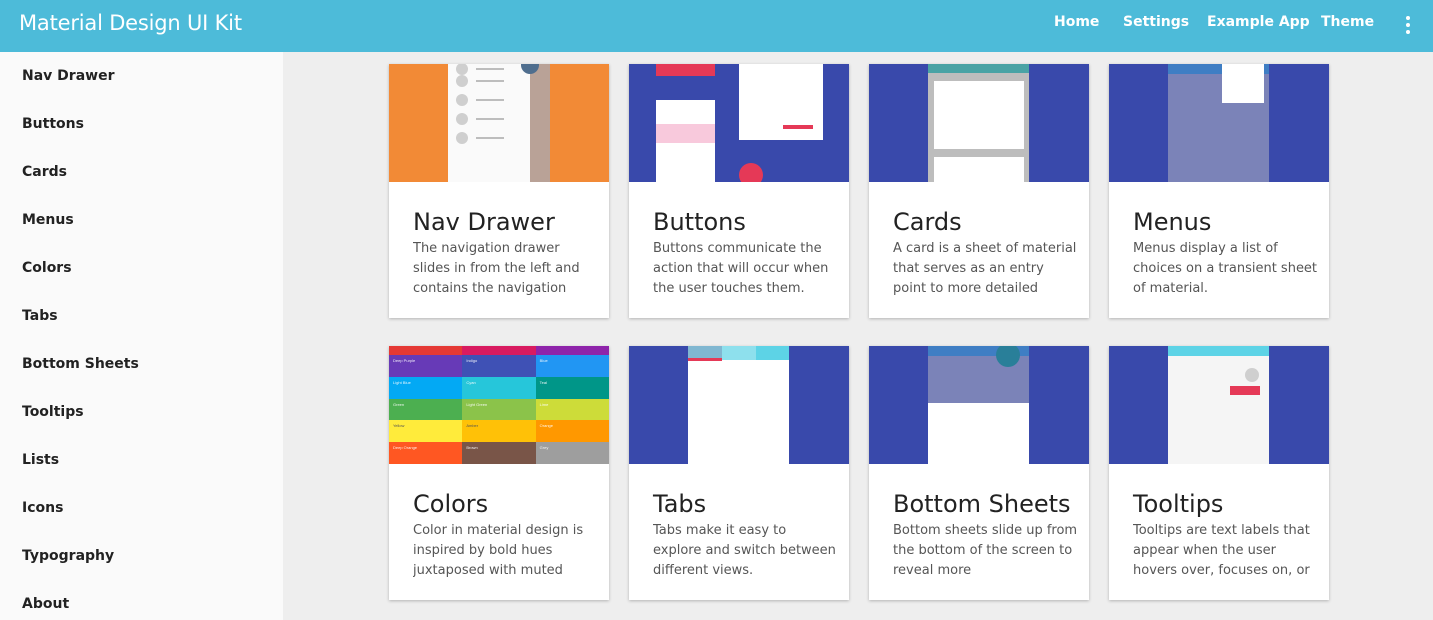 This screenshot has width=1433, height=620. Describe the element at coordinates (499, 123) in the screenshot. I see `nav-drawer-illustration` at that location.